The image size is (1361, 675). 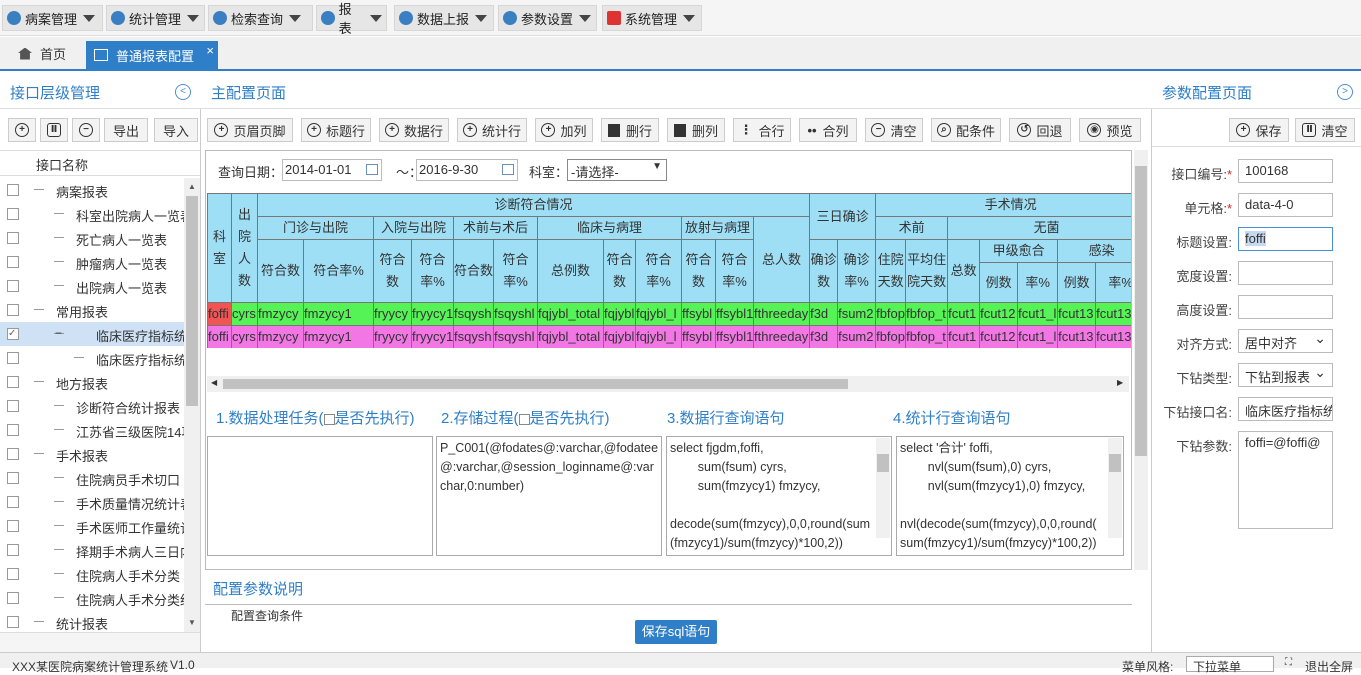 What do you see at coordinates (717, 228) in the screenshot?
I see `table-header-cell: 放射与病理` at bounding box center [717, 228].